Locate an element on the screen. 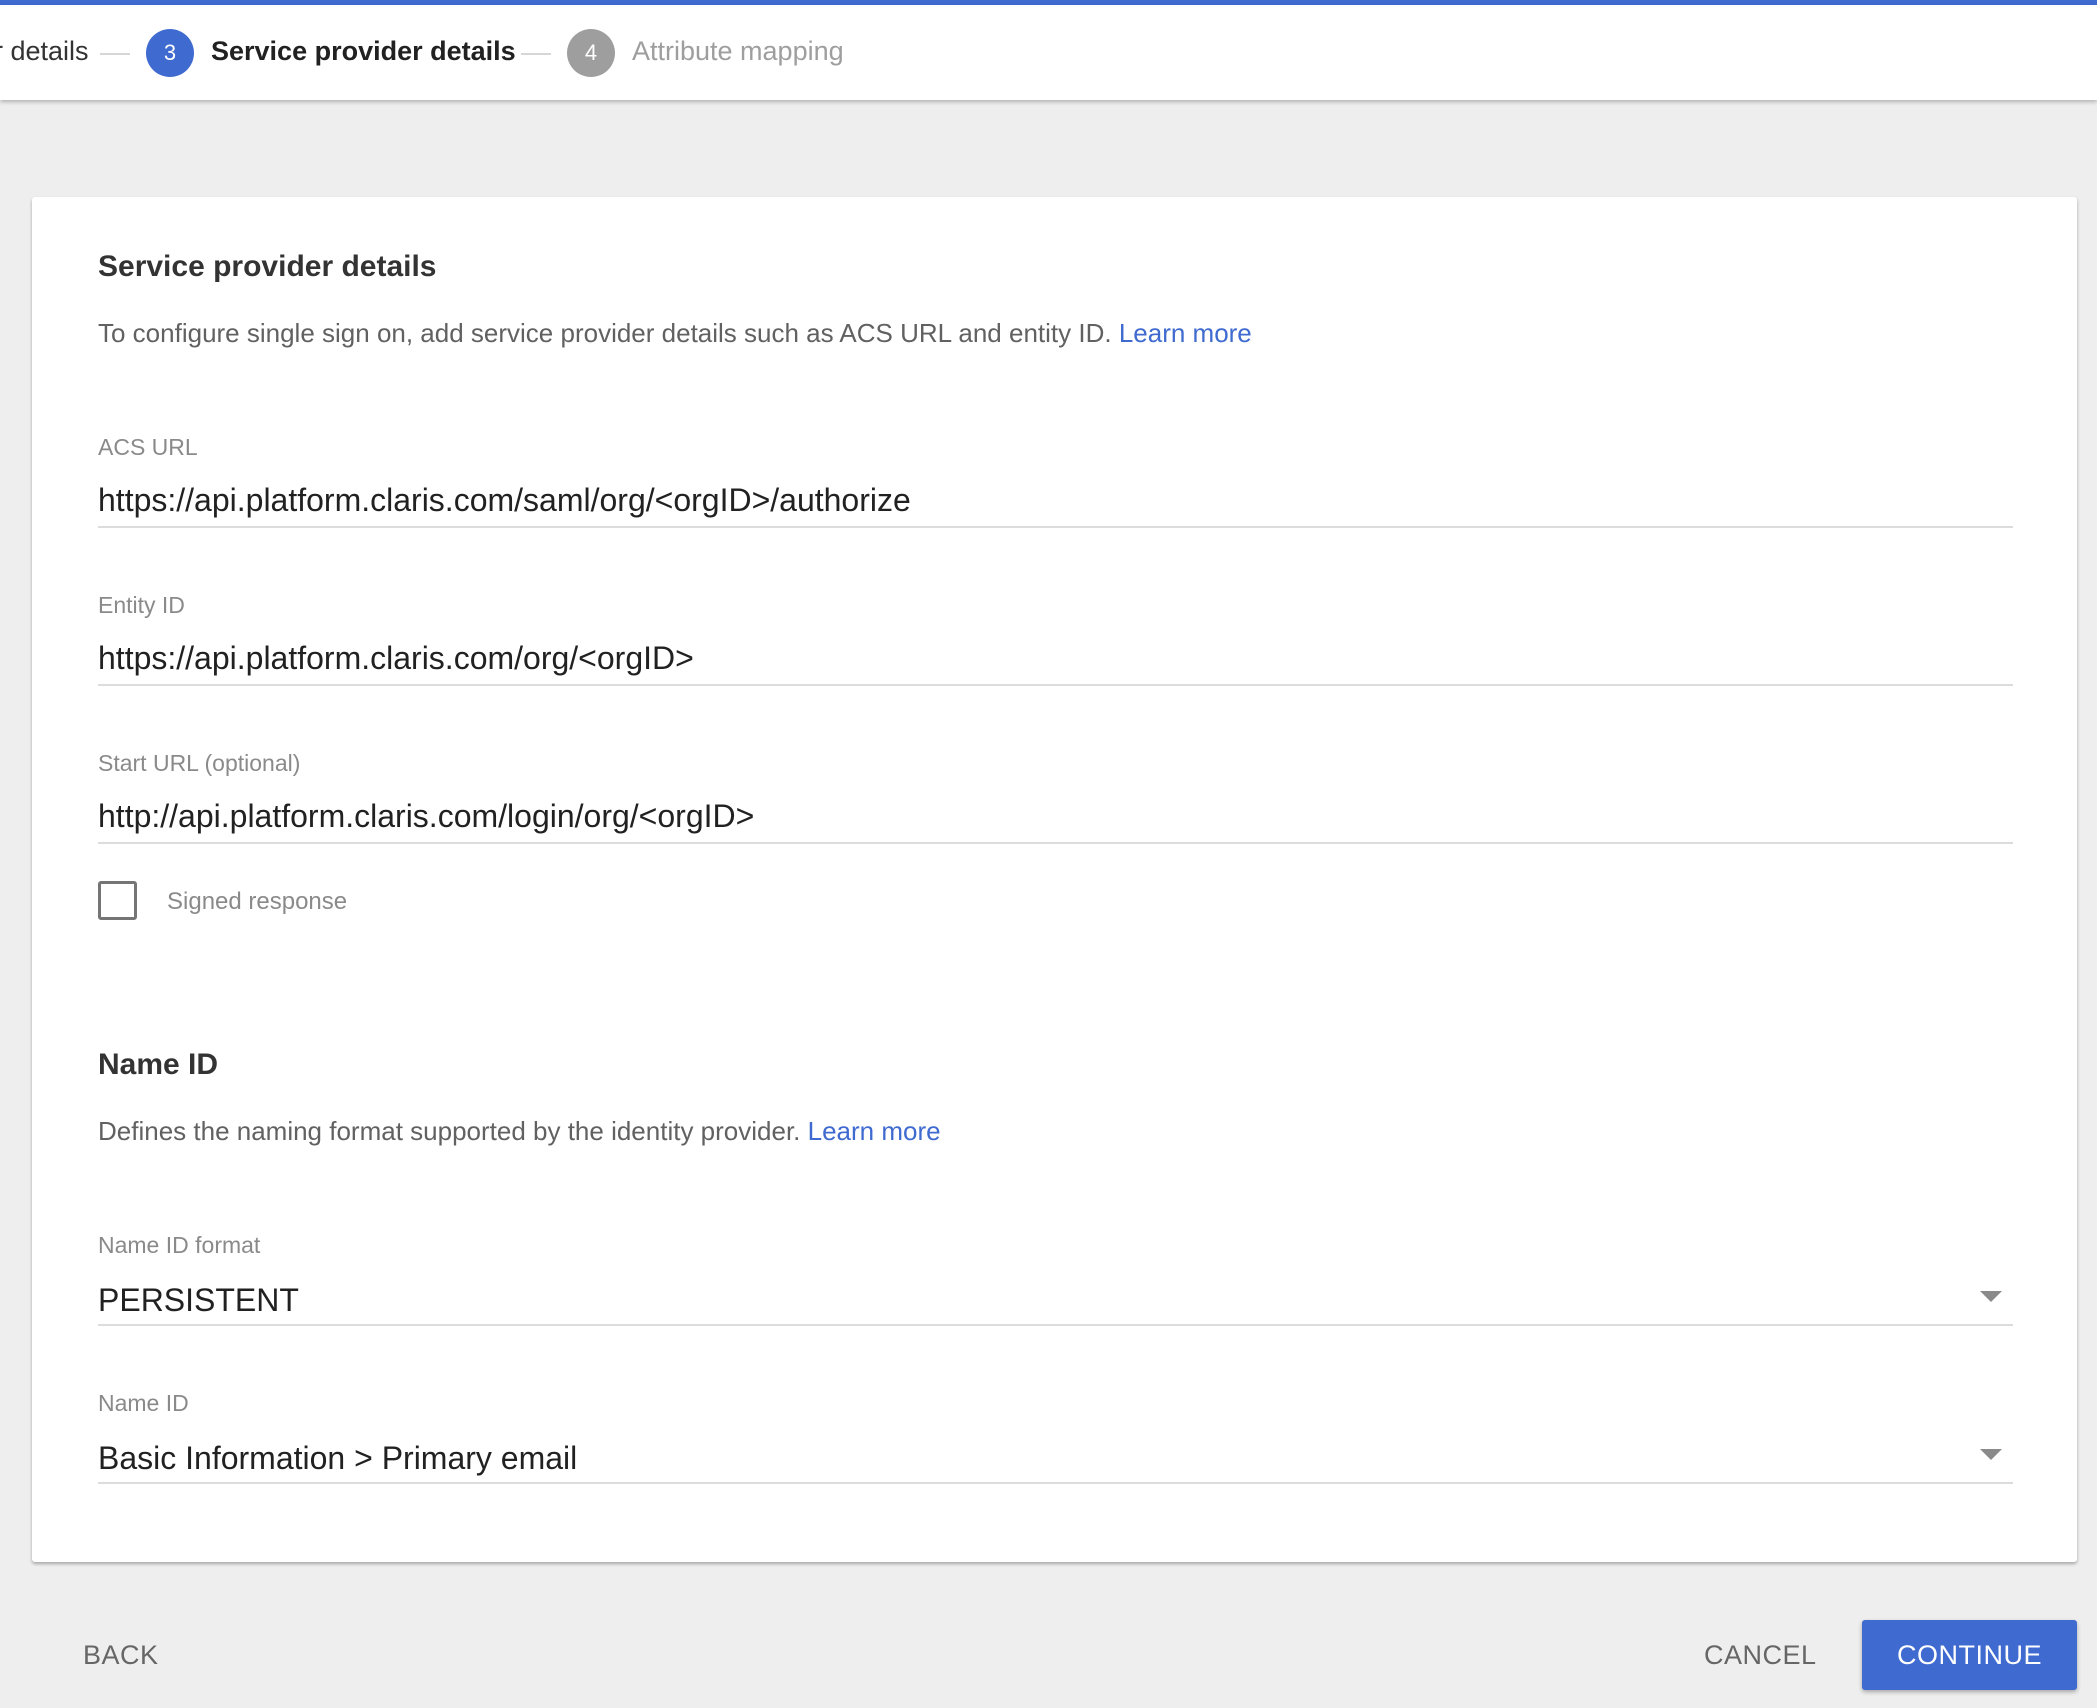 The height and width of the screenshot is (1708, 2097). continue-button: CONTINUE is located at coordinates (1969, 1655).